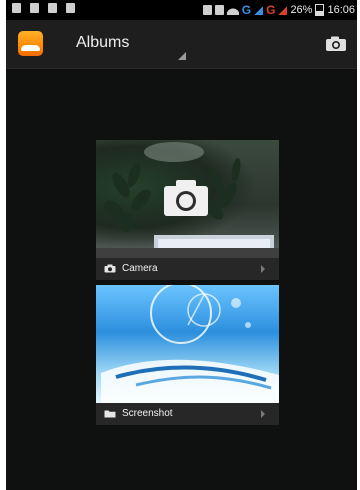 This screenshot has width=360, height=490. Describe the element at coordinates (207, 10) in the screenshot. I see `vibrate-icon` at that location.